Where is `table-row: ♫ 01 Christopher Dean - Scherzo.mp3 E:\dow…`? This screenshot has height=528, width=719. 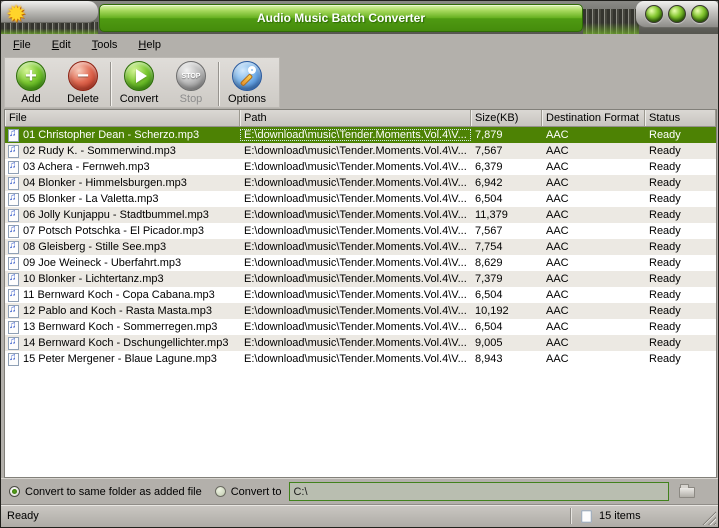
table-row: ♫ 01 Christopher Dean - Scherzo.mp3 E:\dow… is located at coordinates (360, 135).